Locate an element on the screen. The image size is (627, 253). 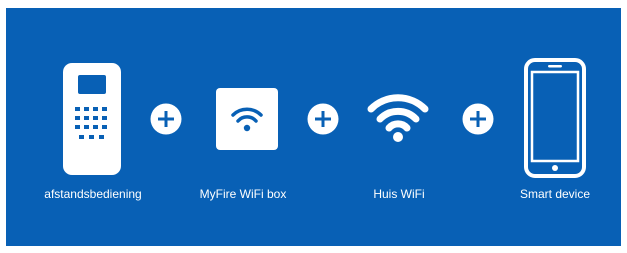
step-label-smart-device: Smart device is located at coordinates (555, 194).